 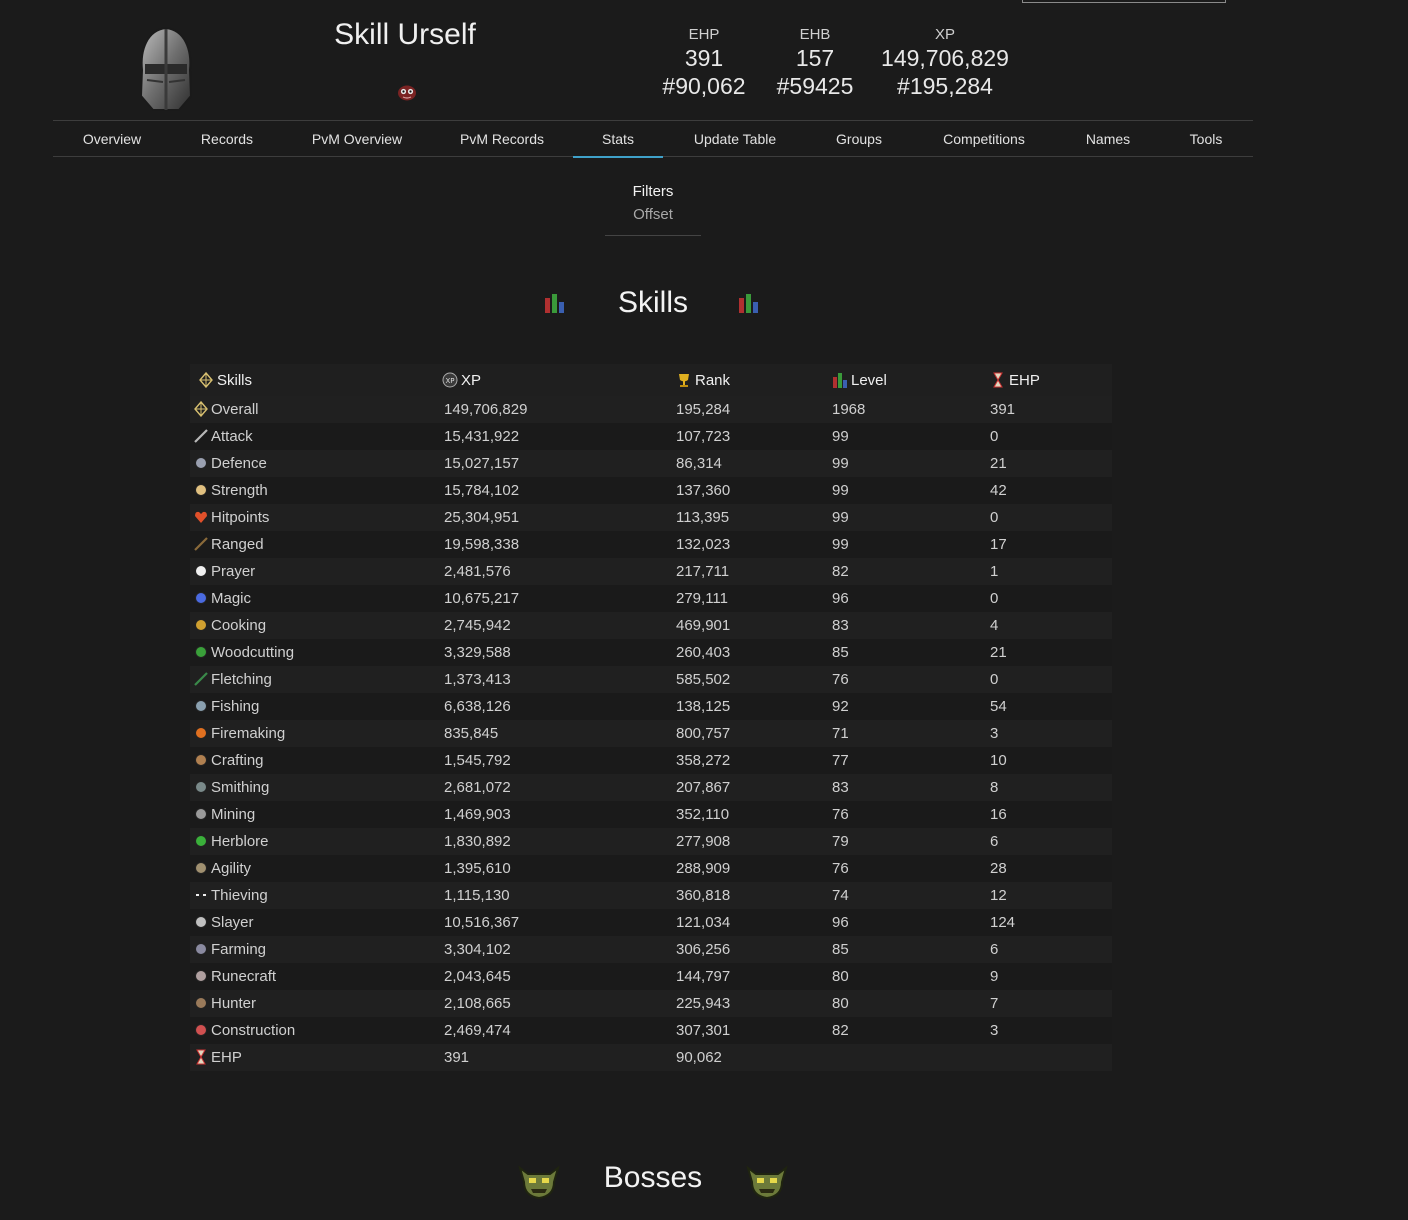 What do you see at coordinates (1051, 380) in the screenshot?
I see `header-ehp: EHP` at bounding box center [1051, 380].